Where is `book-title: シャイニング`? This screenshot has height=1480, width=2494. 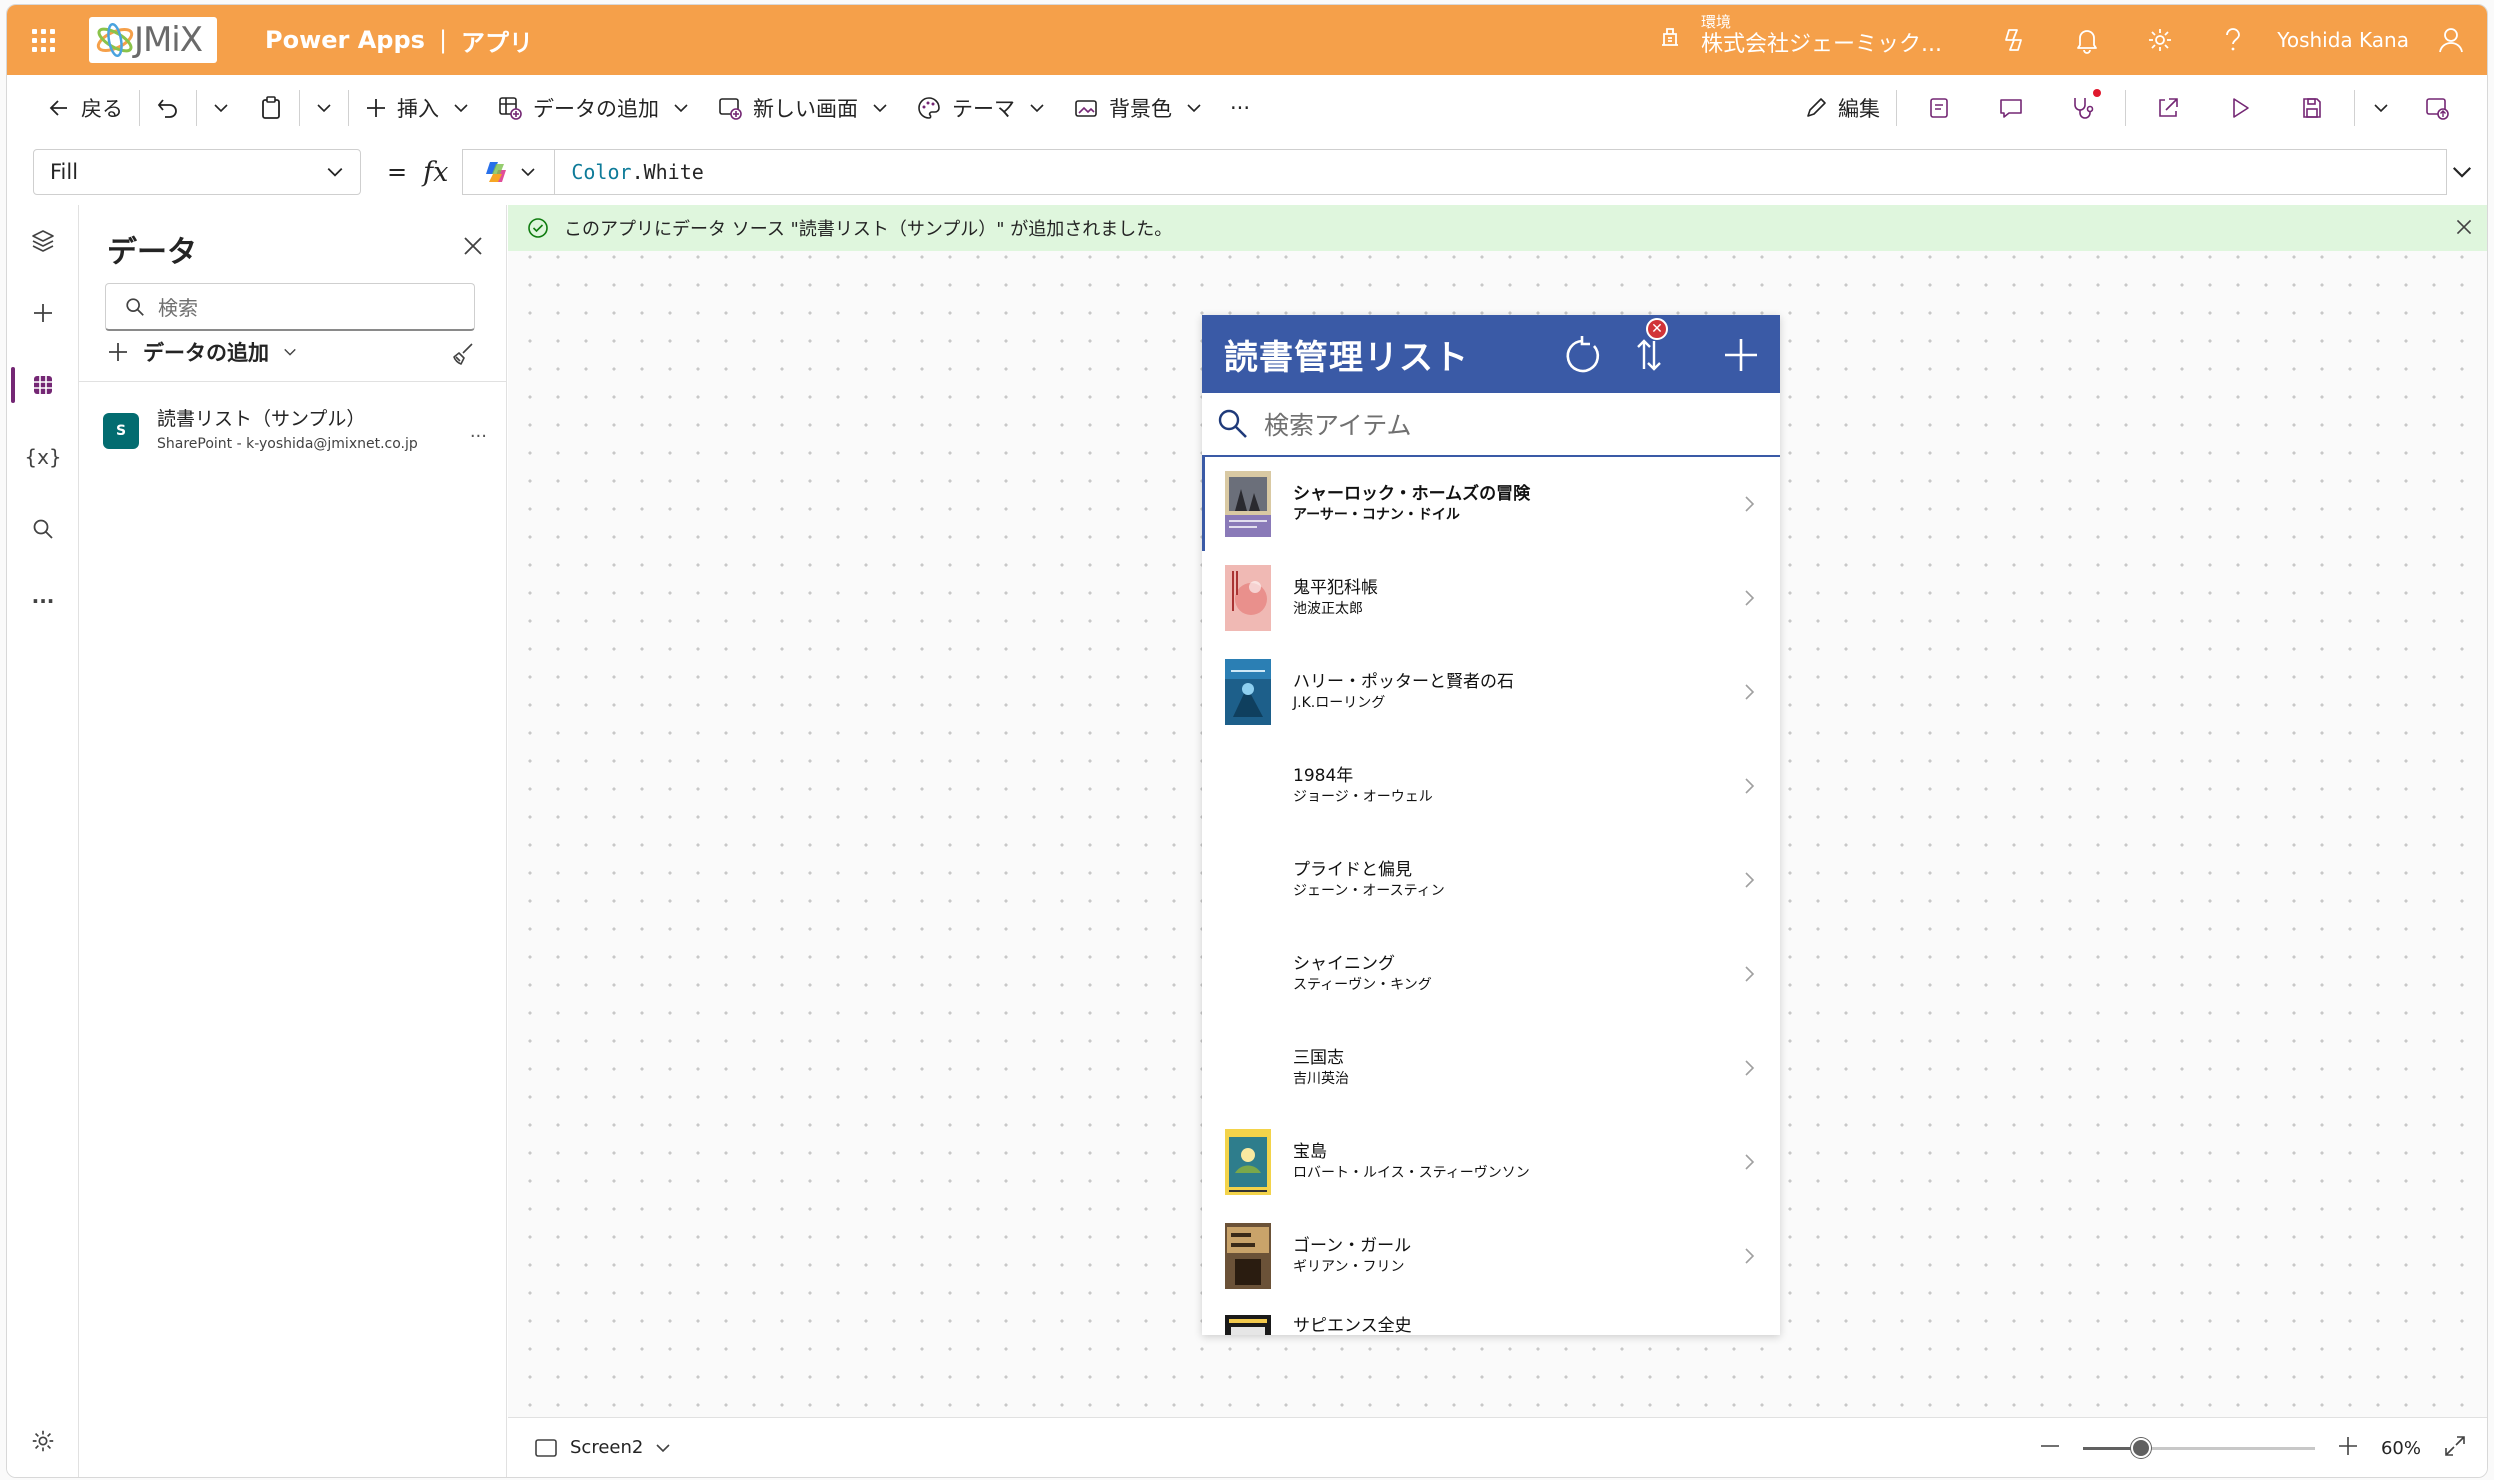
book-title: シャイニング is located at coordinates (1344, 964).